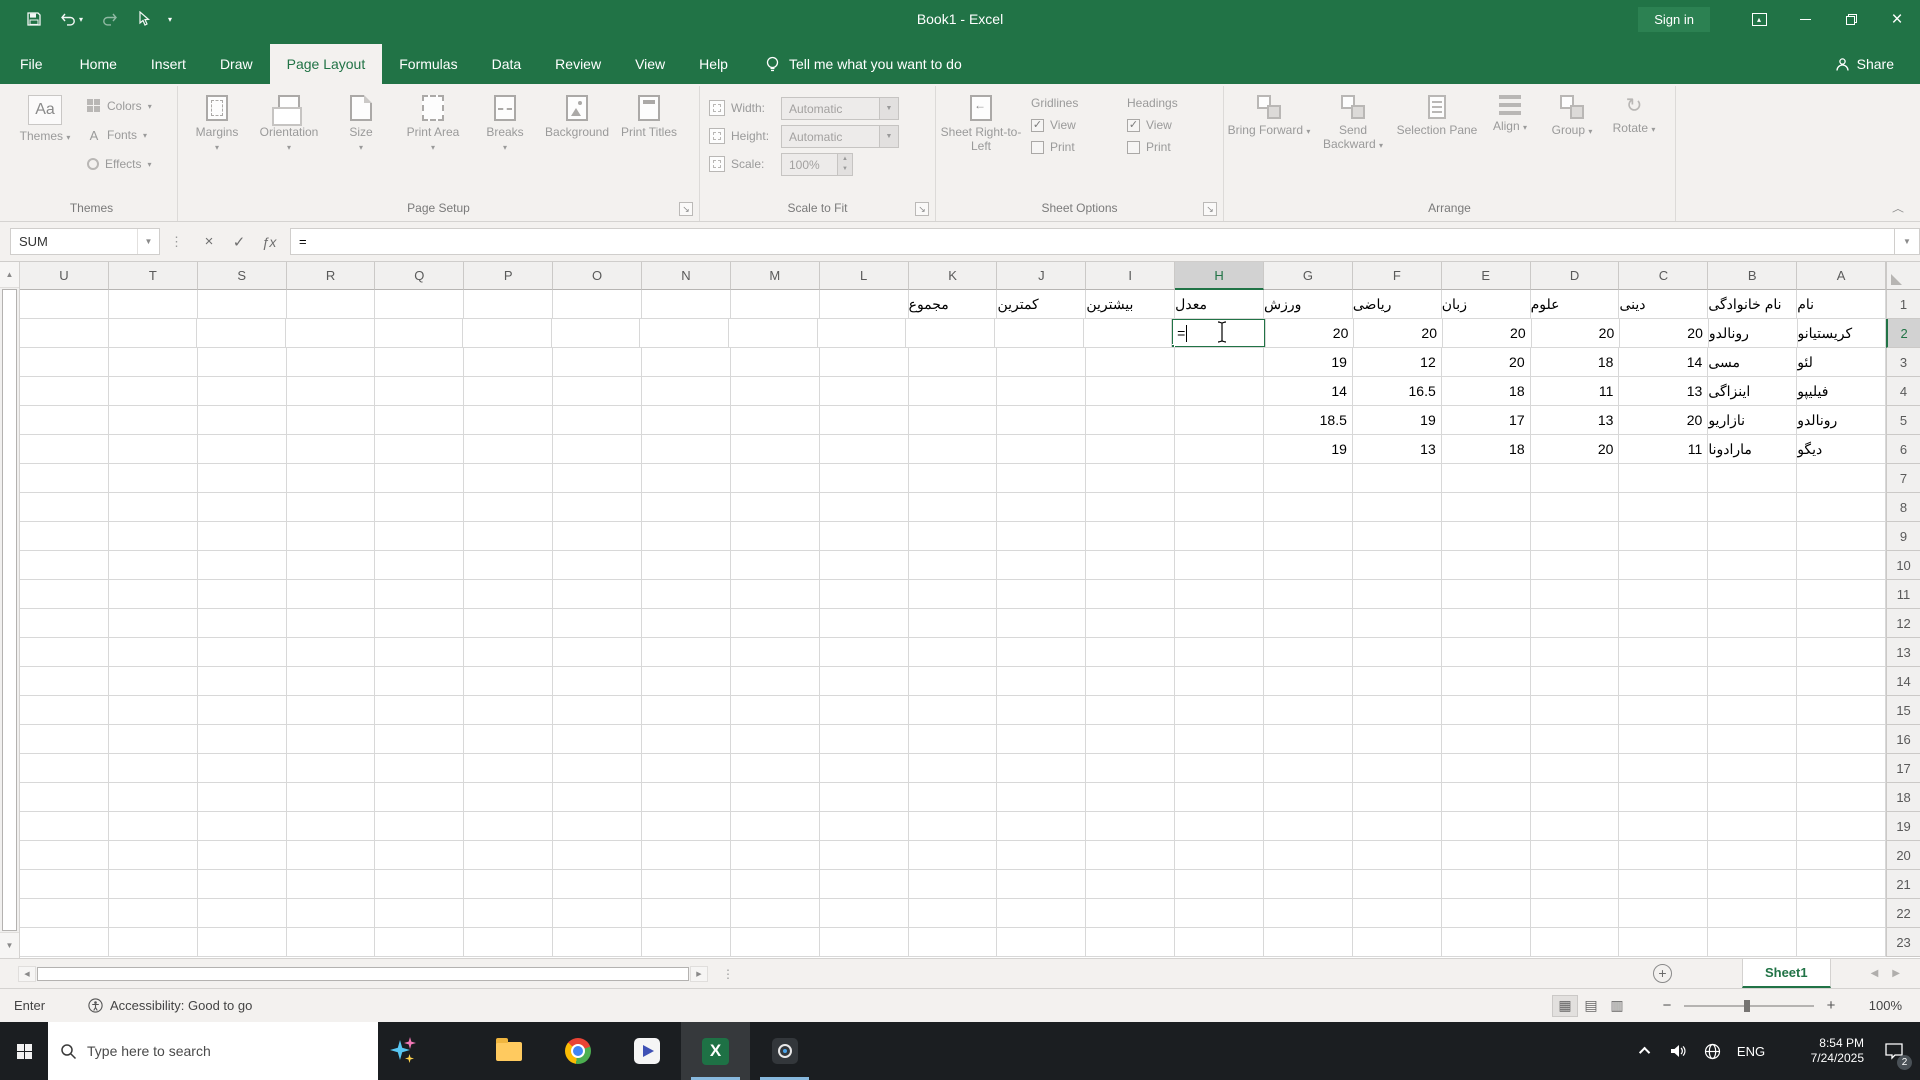  I want to click on cell-P10, so click(509, 565).